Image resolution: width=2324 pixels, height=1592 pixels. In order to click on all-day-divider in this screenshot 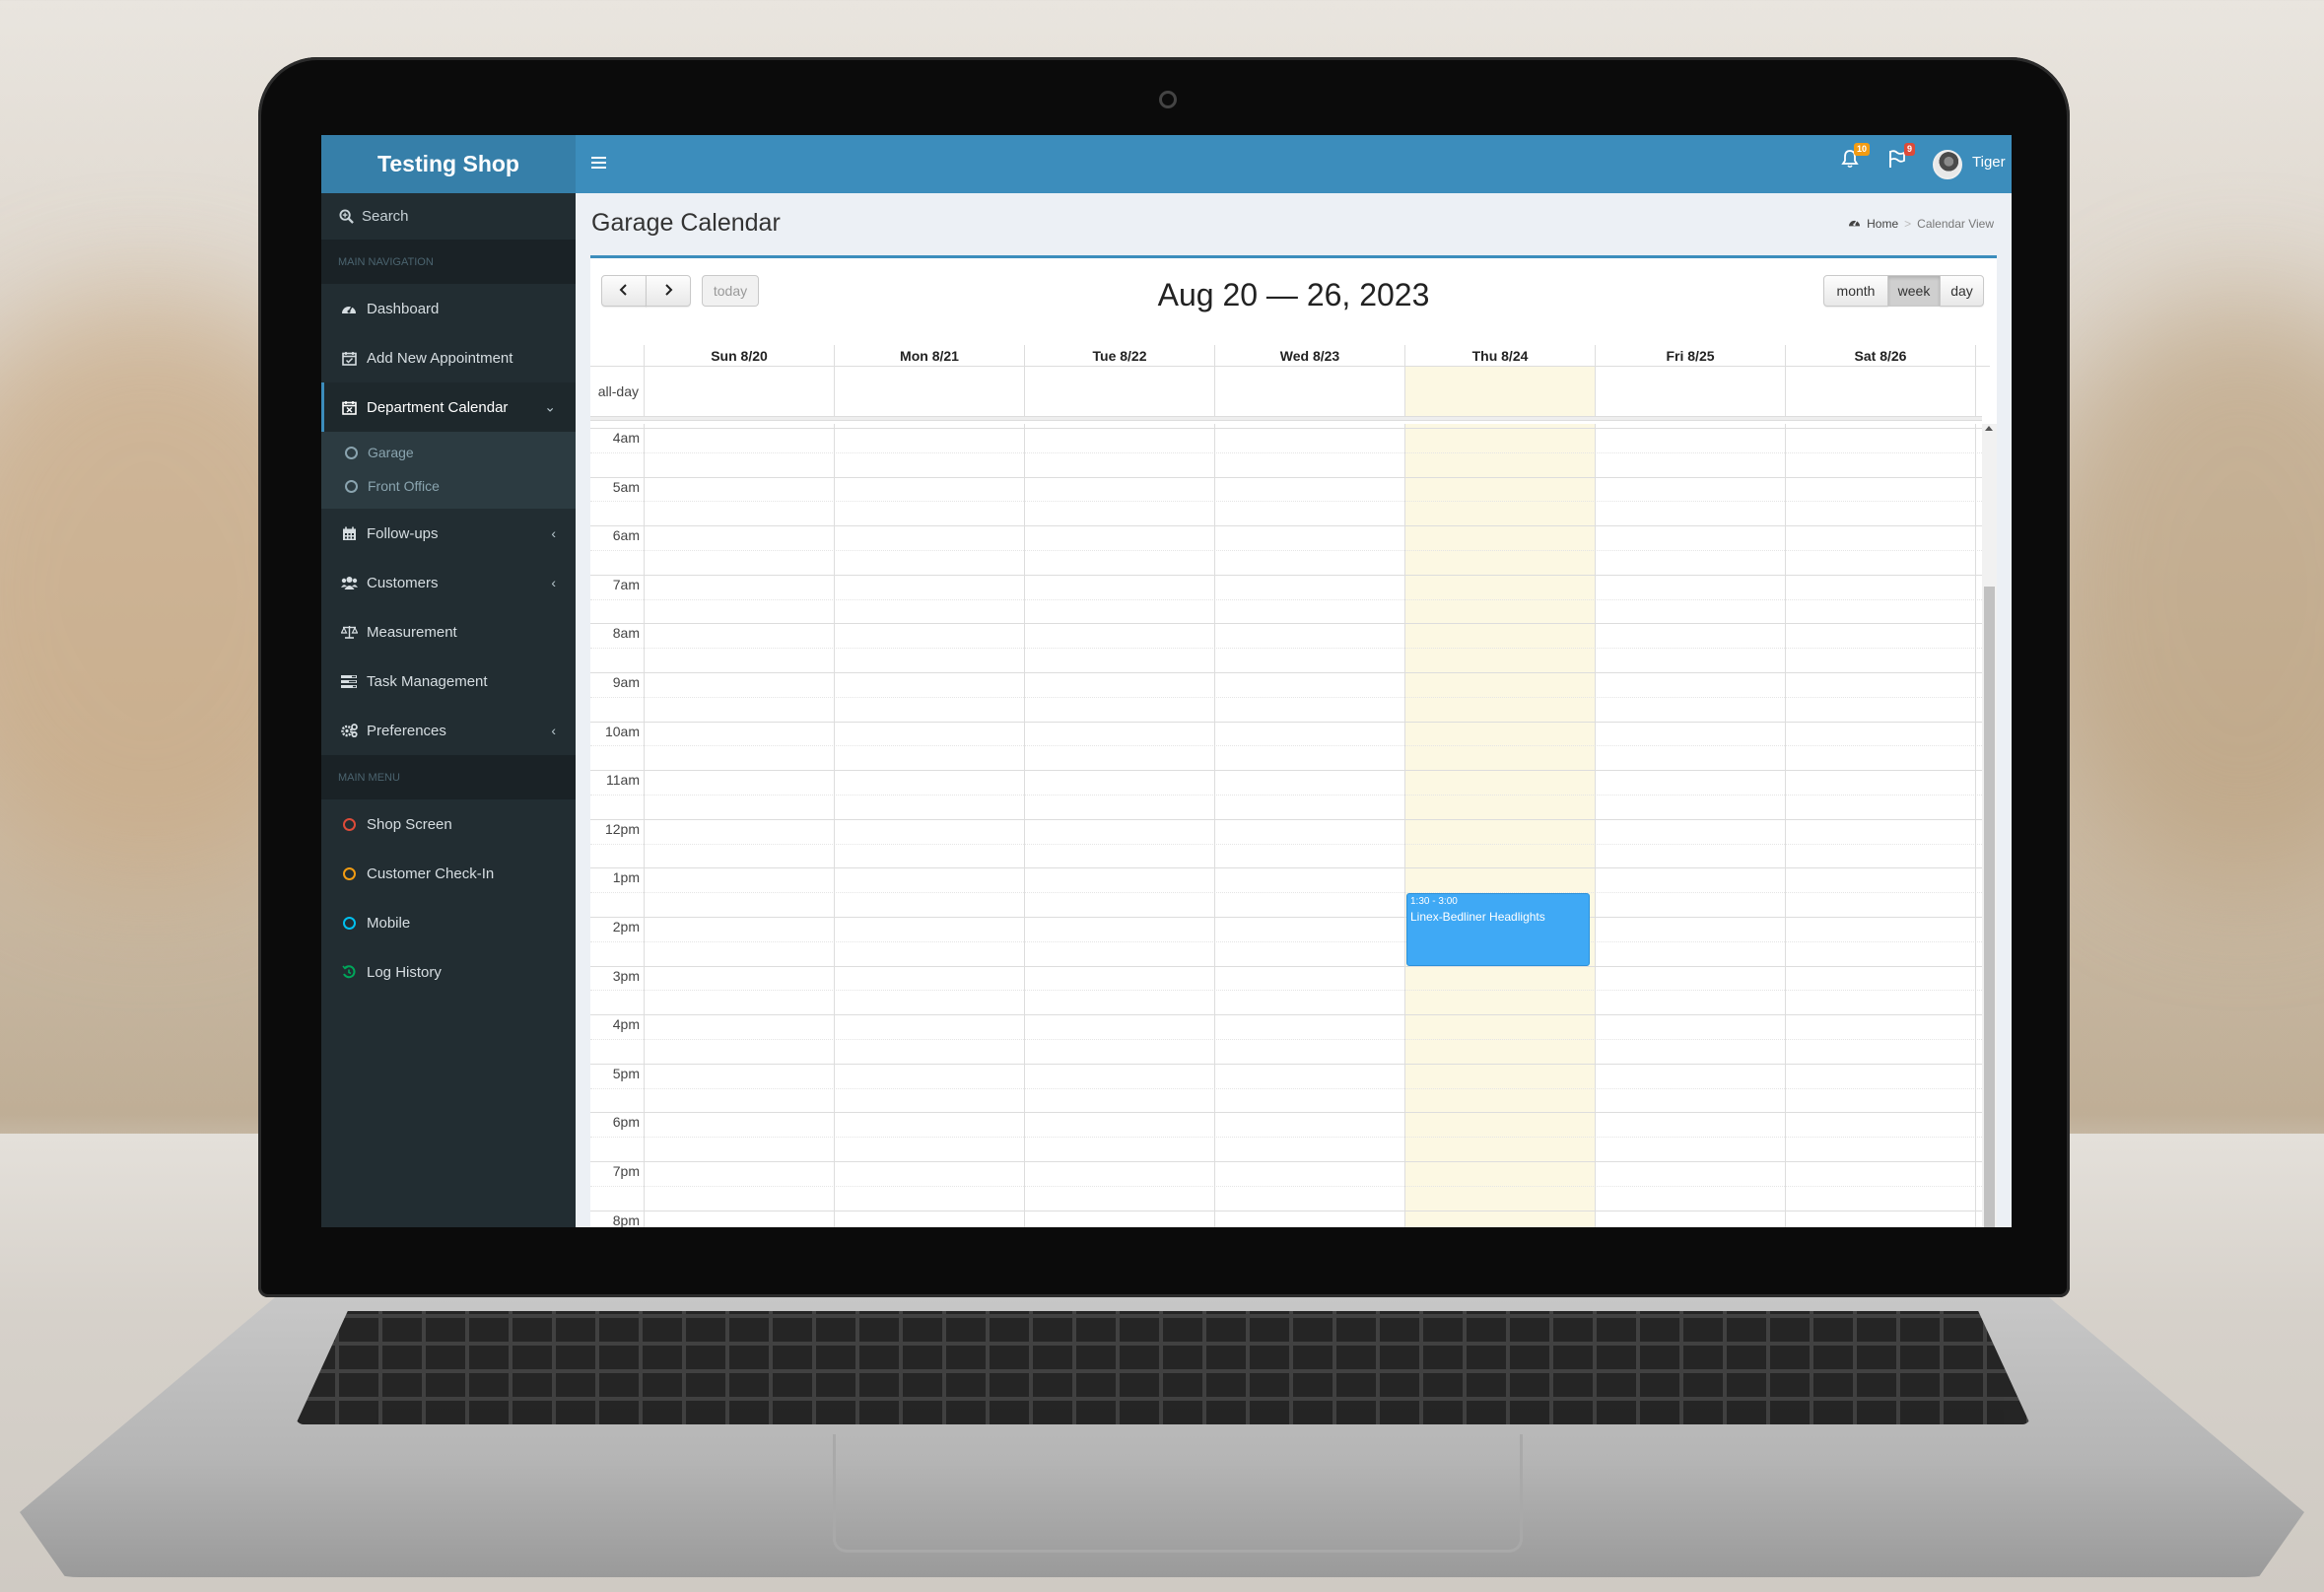, I will do `click(1286, 418)`.